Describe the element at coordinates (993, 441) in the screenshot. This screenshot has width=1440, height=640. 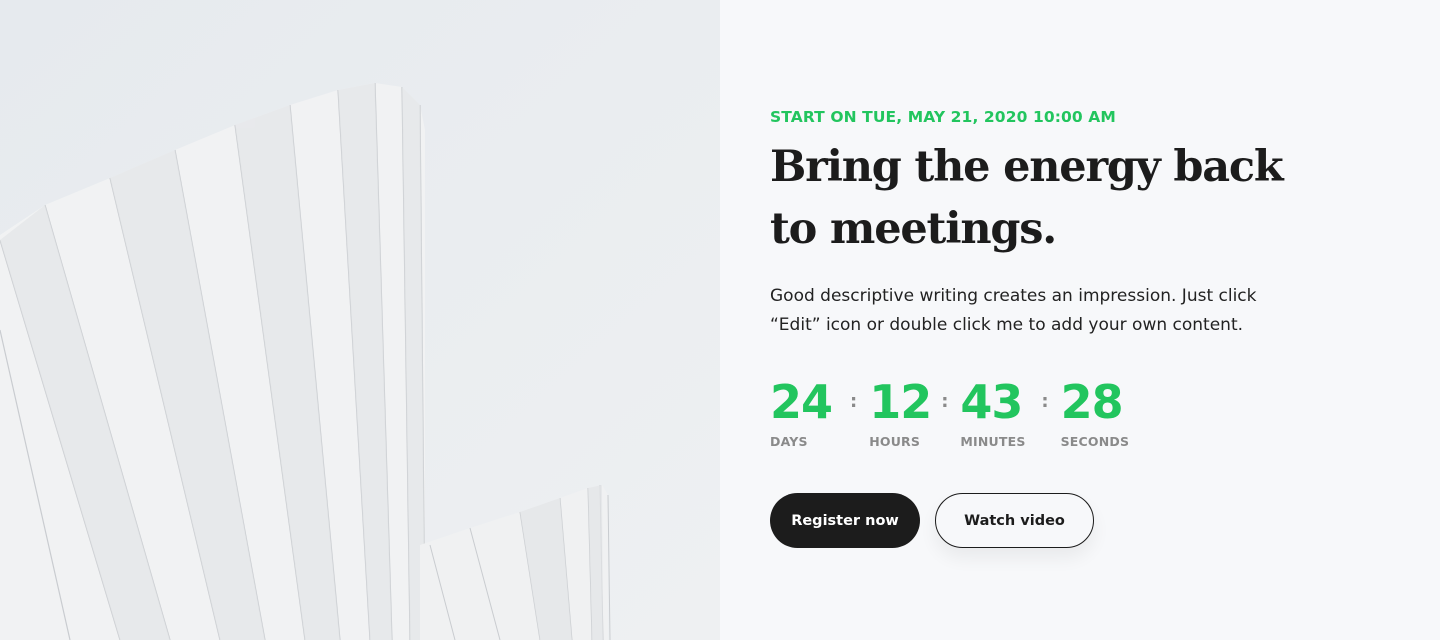
I see `countdown-minutes-label: MINUTES` at that location.